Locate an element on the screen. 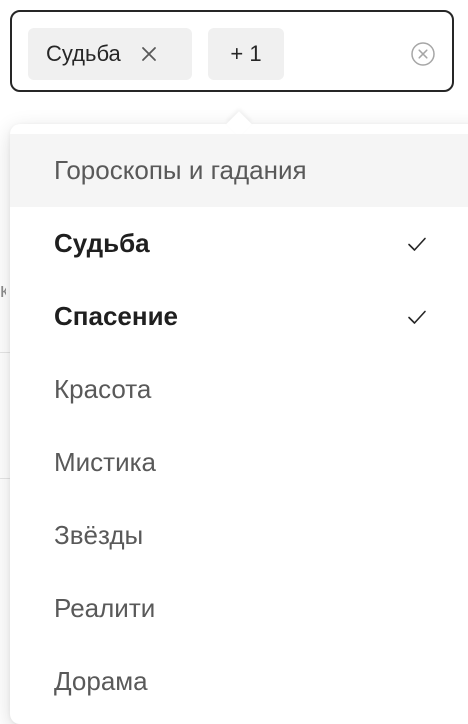 Image resolution: width=468 pixels, height=724 pixels. option-label: Красота is located at coordinates (103, 389).